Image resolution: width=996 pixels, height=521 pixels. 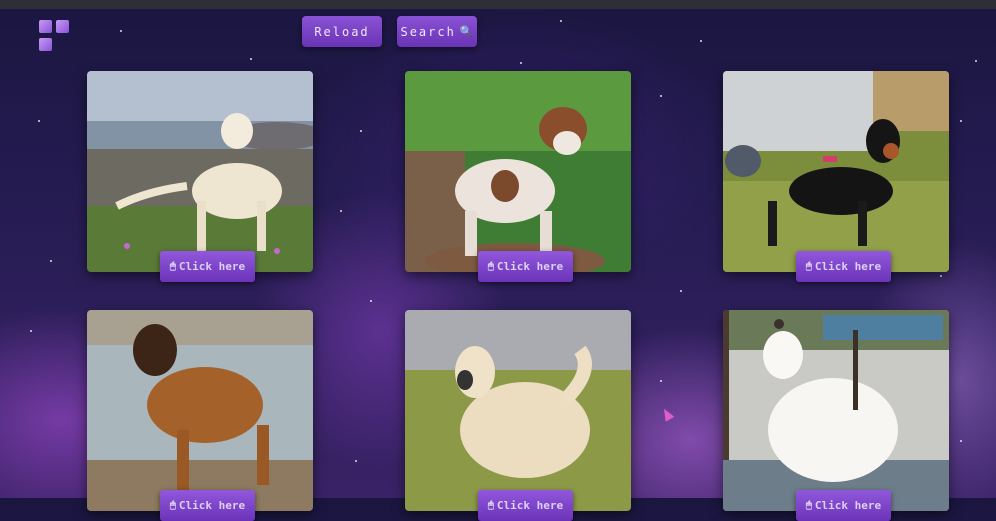 What do you see at coordinates (54, 35) in the screenshot?
I see `app-logo-icon` at bounding box center [54, 35].